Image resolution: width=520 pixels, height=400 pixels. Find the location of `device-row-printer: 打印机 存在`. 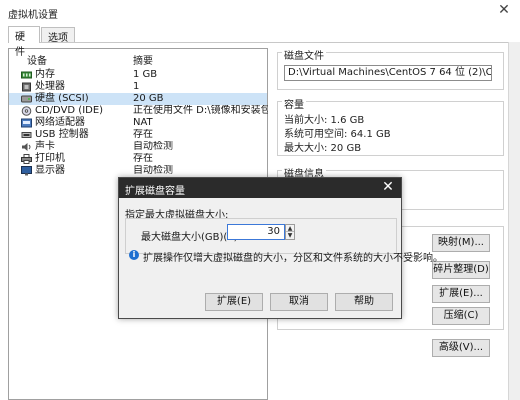

device-row-printer: 打印机 存在 is located at coordinates (138, 159).